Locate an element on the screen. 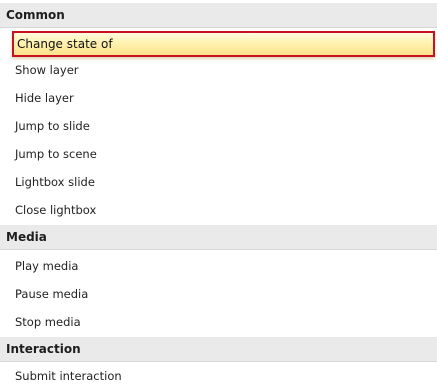 This screenshot has height=390, width=437. menu-item-stop-media: Stop media is located at coordinates (218, 322).